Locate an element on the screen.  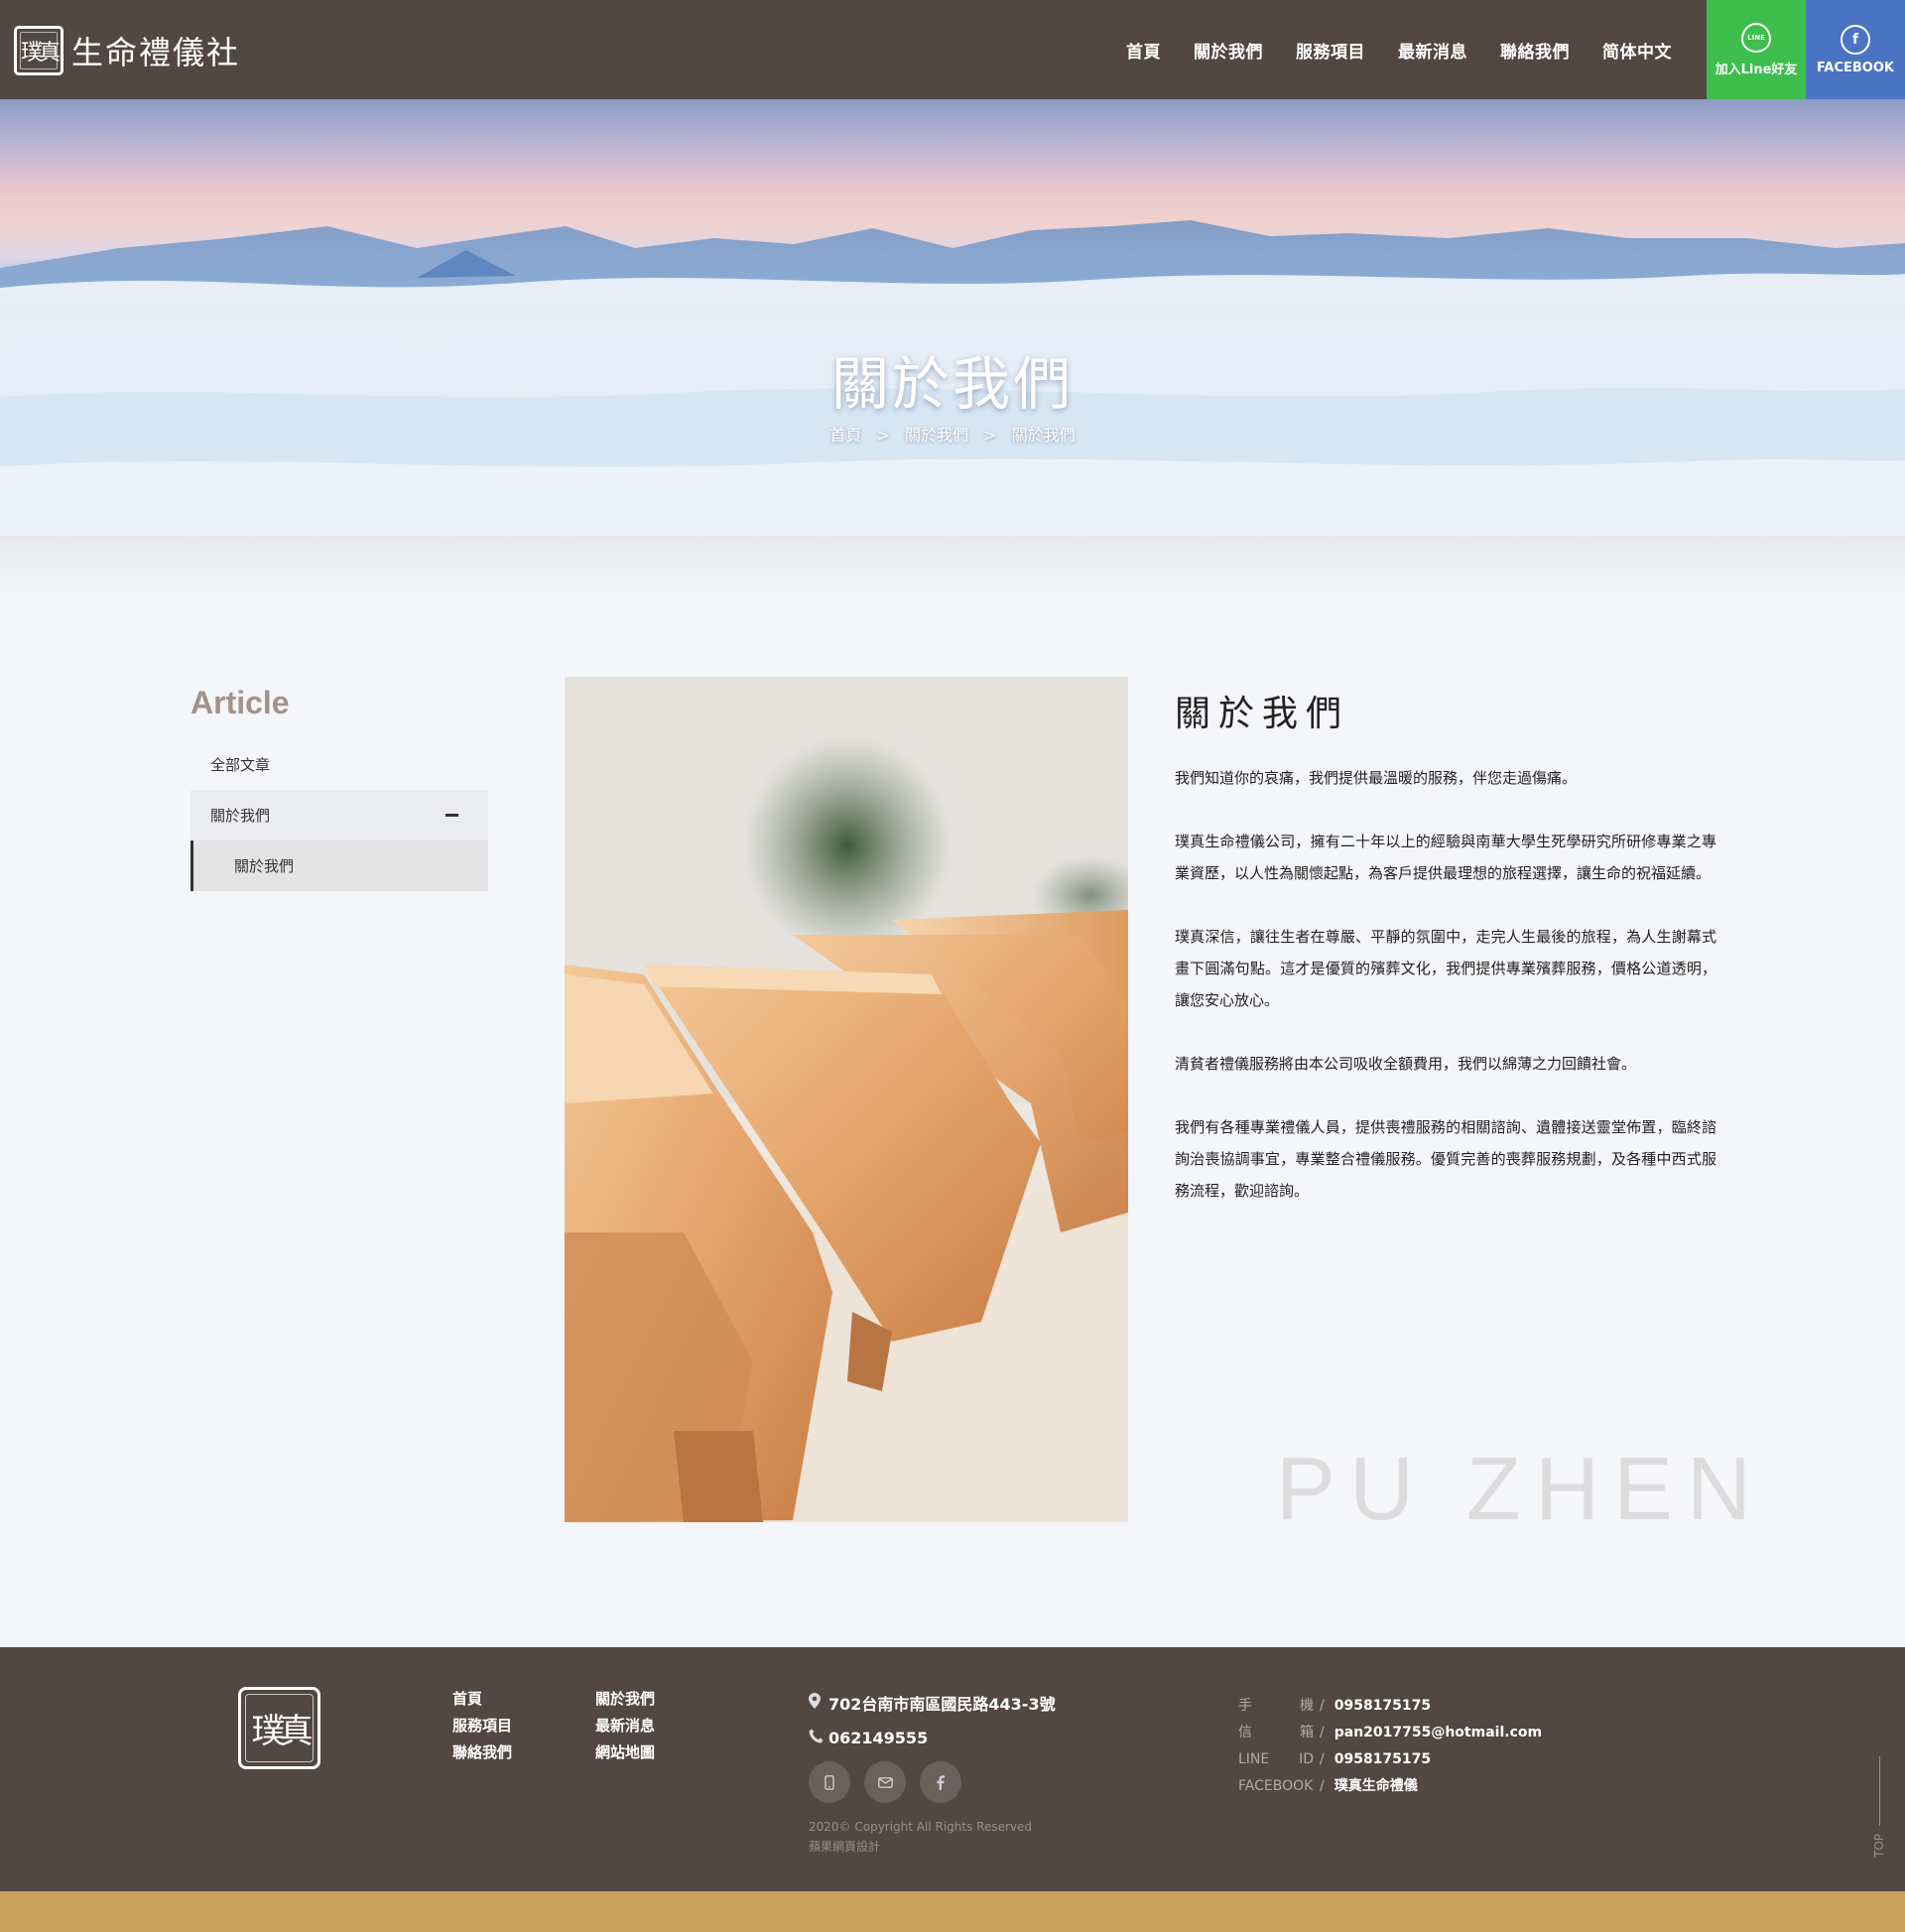
phone-icon is located at coordinates (817, 1738).